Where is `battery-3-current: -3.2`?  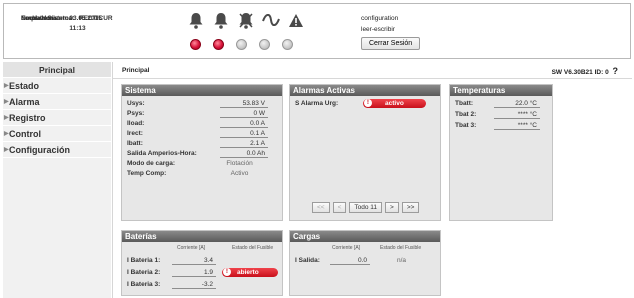
battery-3-current: -3.2 is located at coordinates (194, 284).